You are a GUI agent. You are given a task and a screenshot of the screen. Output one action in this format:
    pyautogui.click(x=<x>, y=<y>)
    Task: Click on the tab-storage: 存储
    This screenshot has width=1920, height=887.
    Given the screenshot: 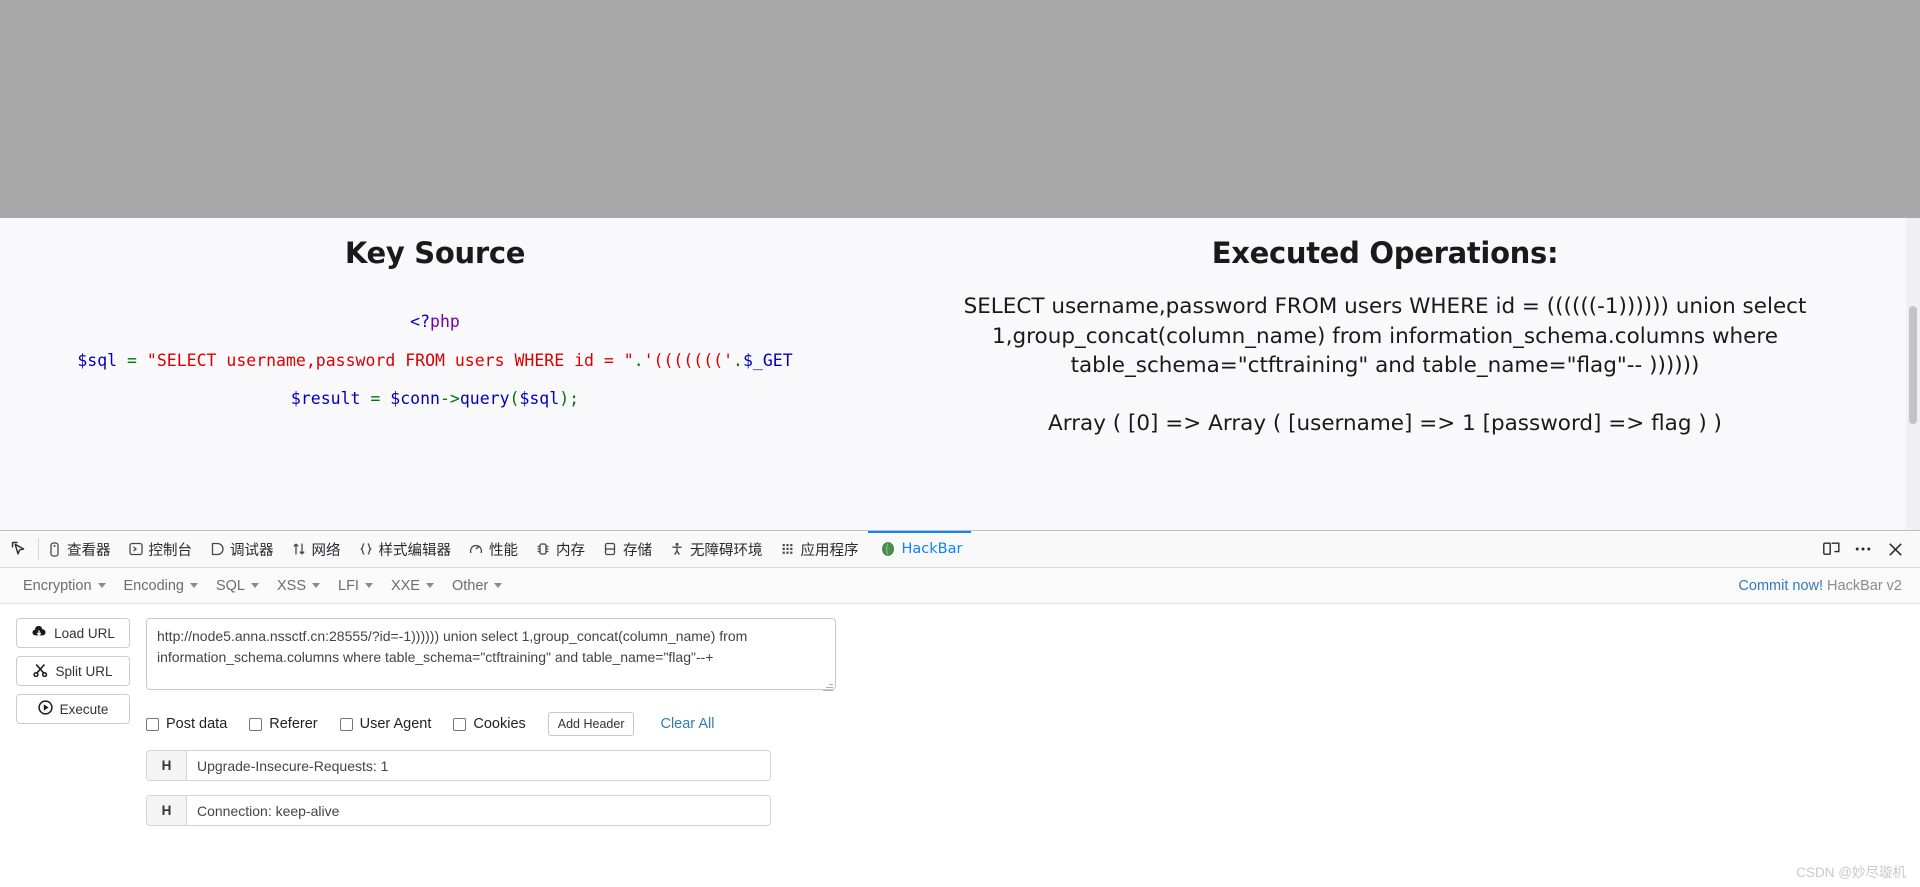 What is the action you would take?
    pyautogui.click(x=627, y=549)
    